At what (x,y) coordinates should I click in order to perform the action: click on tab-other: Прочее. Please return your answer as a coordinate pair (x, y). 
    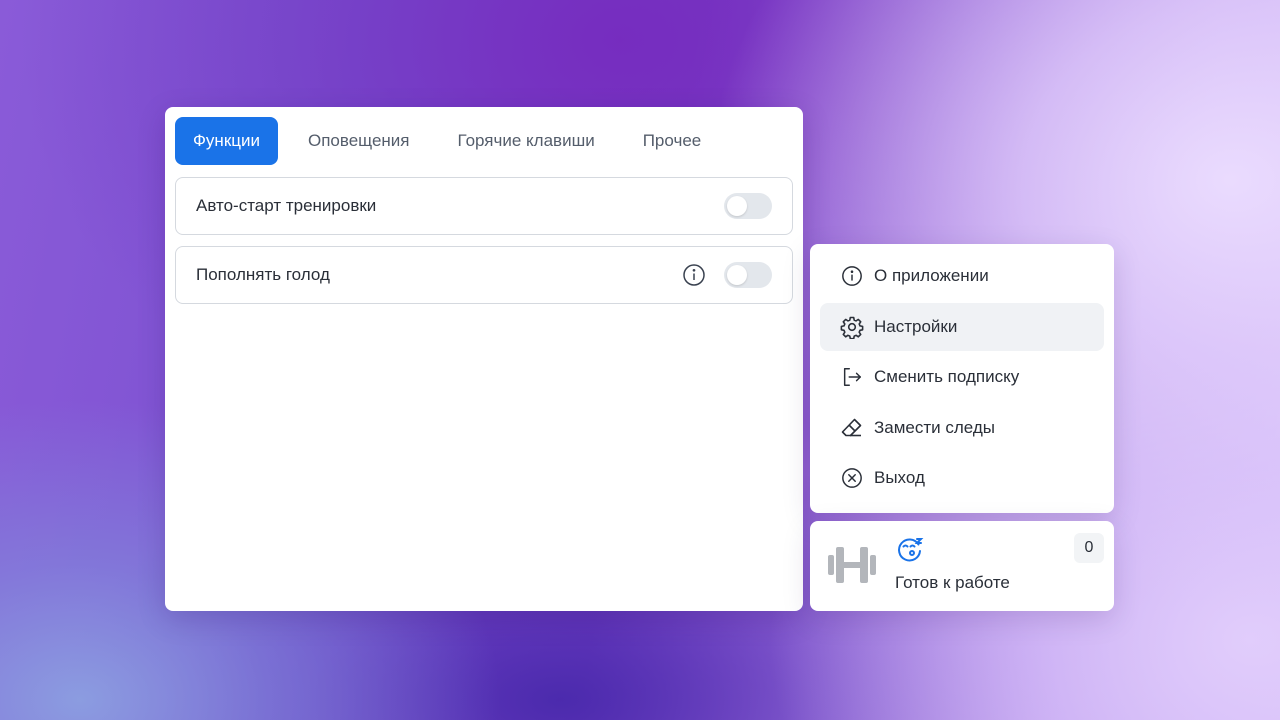
    Looking at the image, I should click on (672, 141).